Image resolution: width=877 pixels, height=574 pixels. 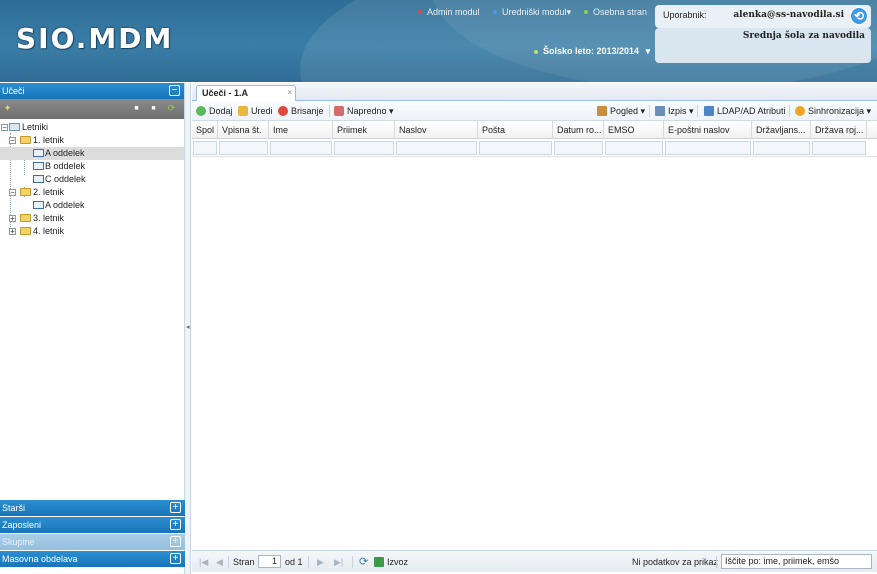 What do you see at coordinates (92, 559) in the screenshot?
I see `section-bulk-processing: Masovna obdelava +` at bounding box center [92, 559].